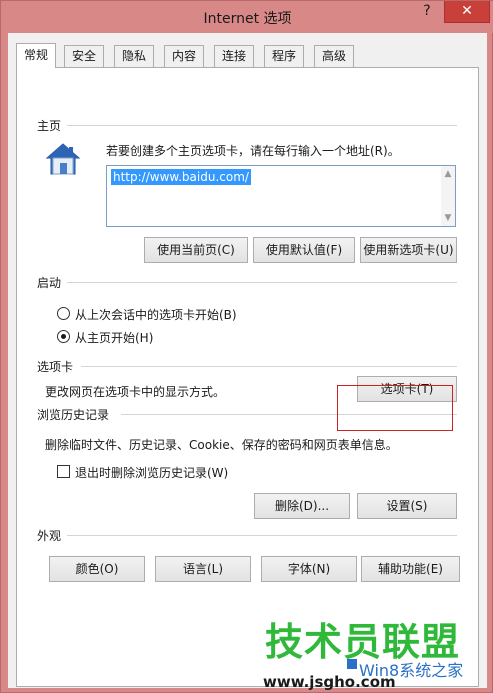 The height and width of the screenshot is (693, 493). Describe the element at coordinates (203, 569) in the screenshot. I see `languages-button: 语言(L)` at that location.